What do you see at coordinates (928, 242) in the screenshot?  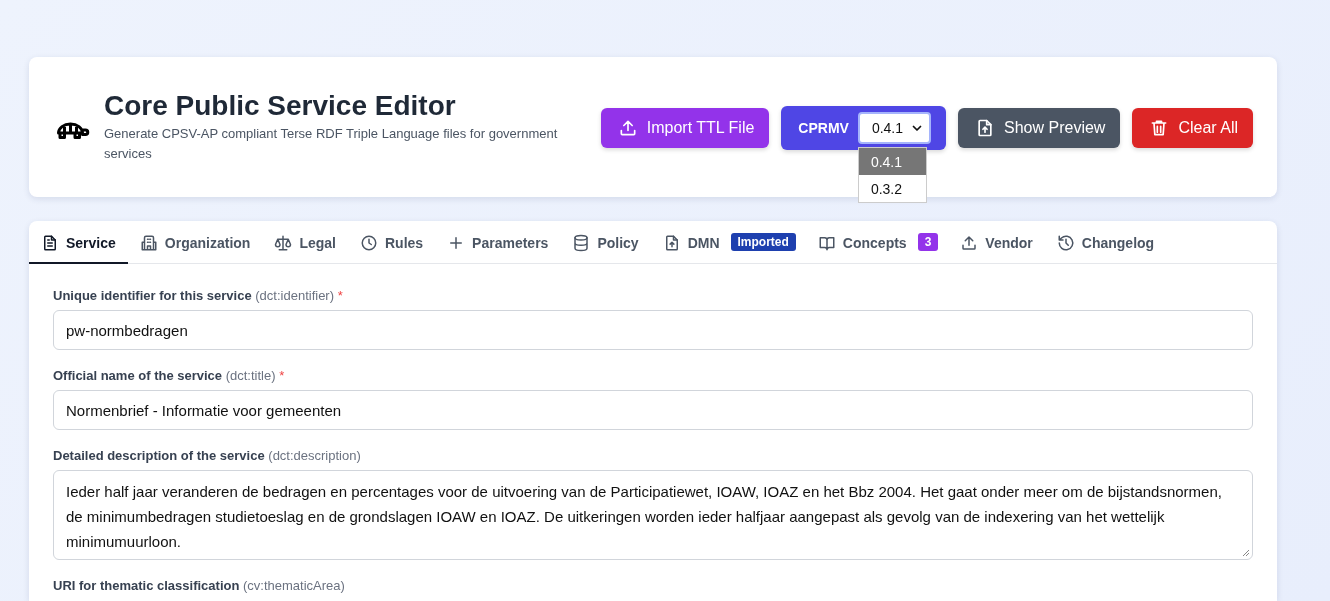 I see `tab-badge: 3` at bounding box center [928, 242].